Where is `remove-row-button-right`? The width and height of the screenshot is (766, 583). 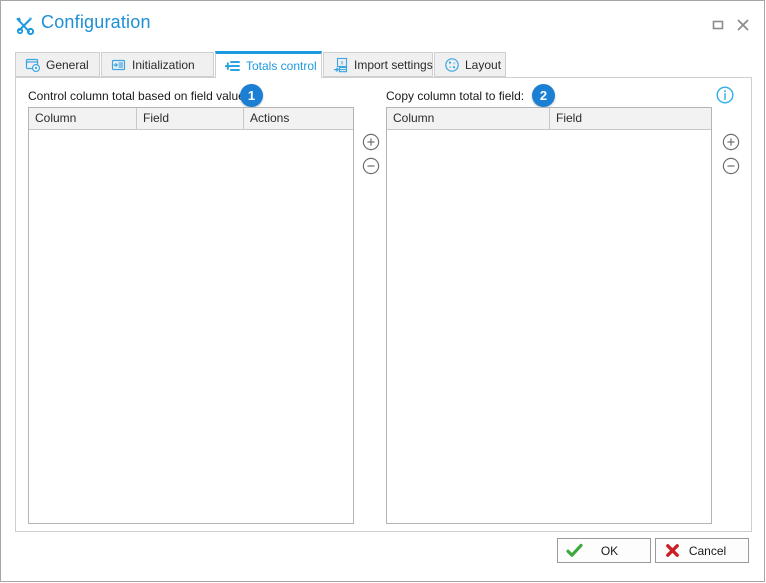 remove-row-button-right is located at coordinates (731, 166).